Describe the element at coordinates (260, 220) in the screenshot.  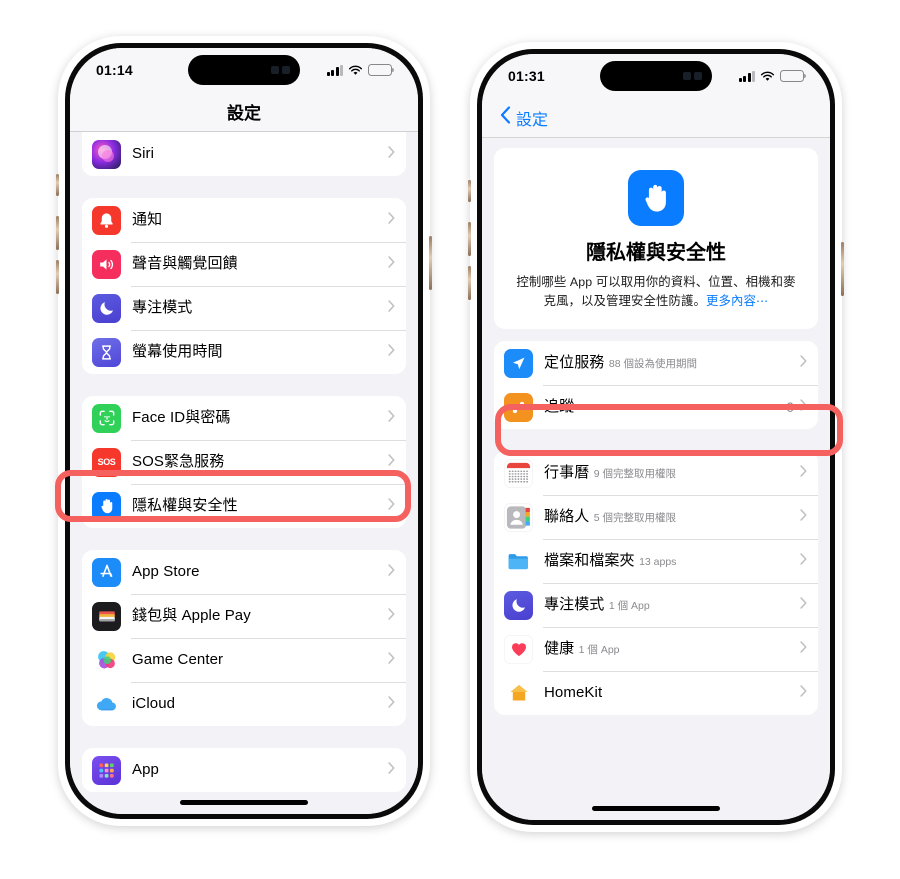
I see `list-item-text: 通知` at that location.